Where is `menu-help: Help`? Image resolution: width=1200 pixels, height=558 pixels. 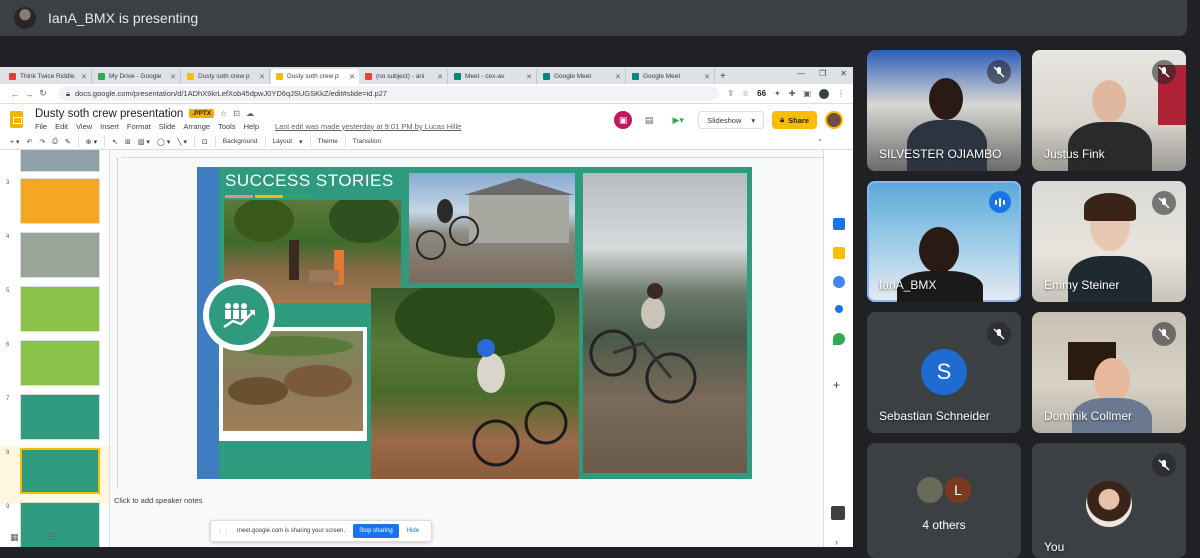 menu-help: Help is located at coordinates (251, 126).